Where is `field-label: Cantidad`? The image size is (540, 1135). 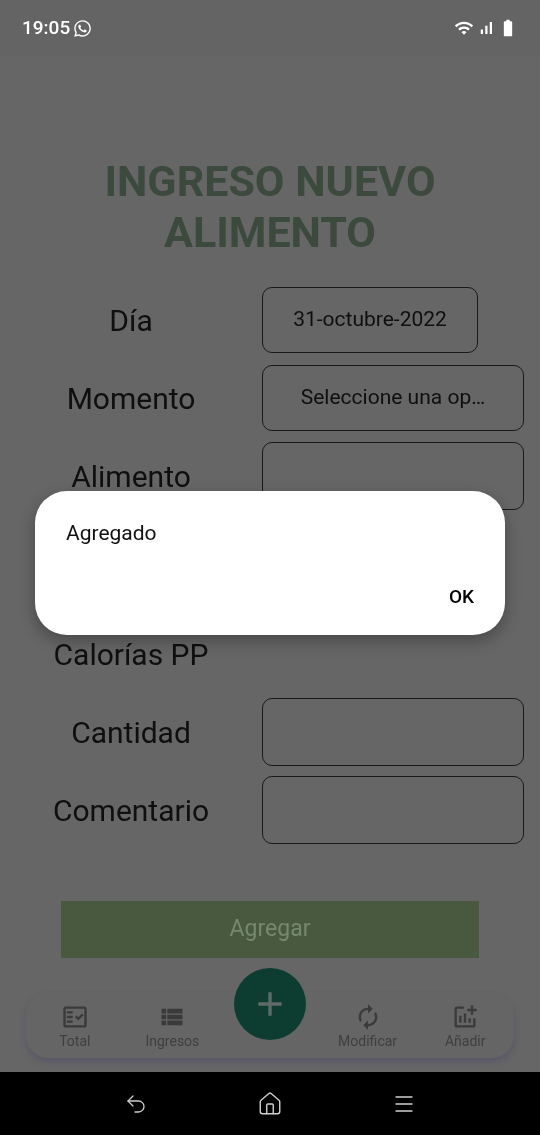 field-label: Cantidad is located at coordinates (131, 732).